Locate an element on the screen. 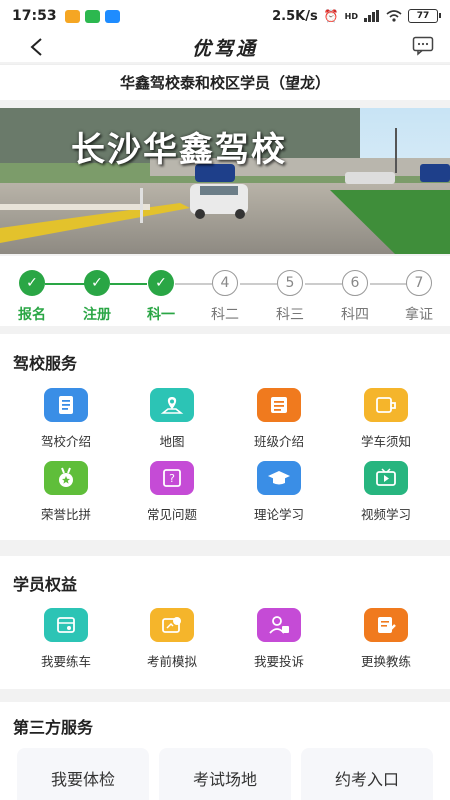 Image resolution: width=450 pixels, height=800 pixels. book-exam-button: 约考入口 is located at coordinates (367, 774).